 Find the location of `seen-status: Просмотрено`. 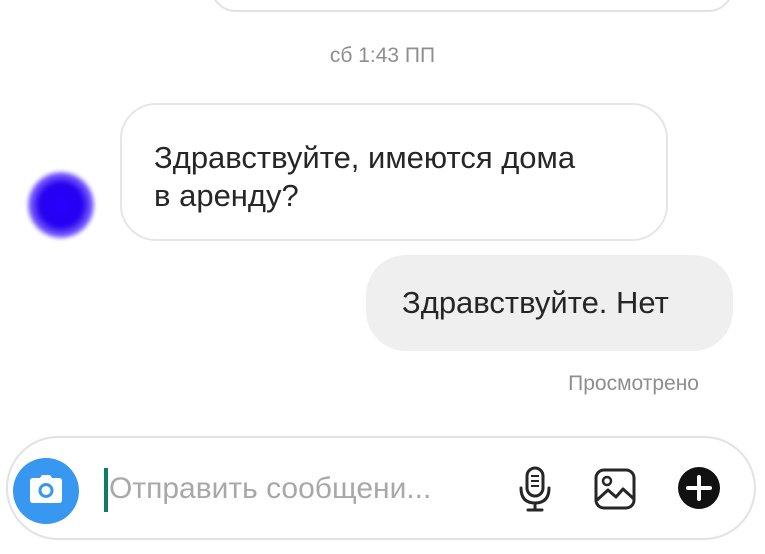

seen-status: Просмотрено is located at coordinates (633, 383).